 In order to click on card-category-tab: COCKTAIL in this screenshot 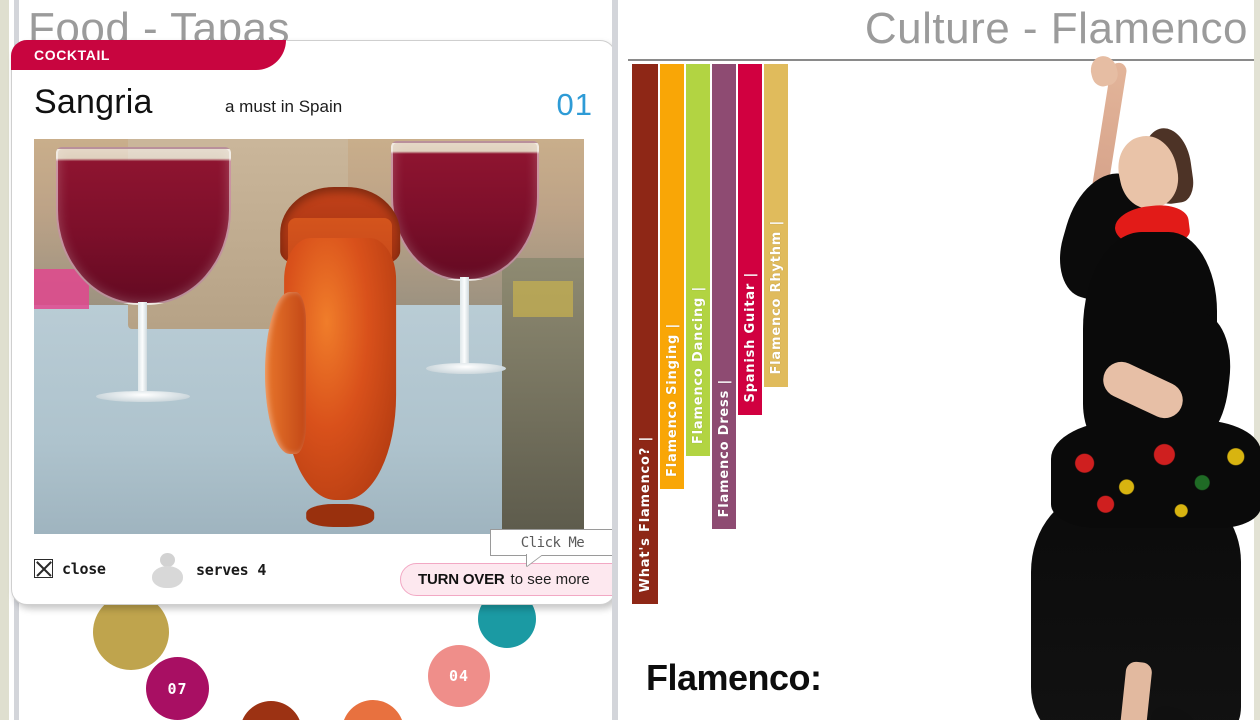, I will do `click(148, 55)`.